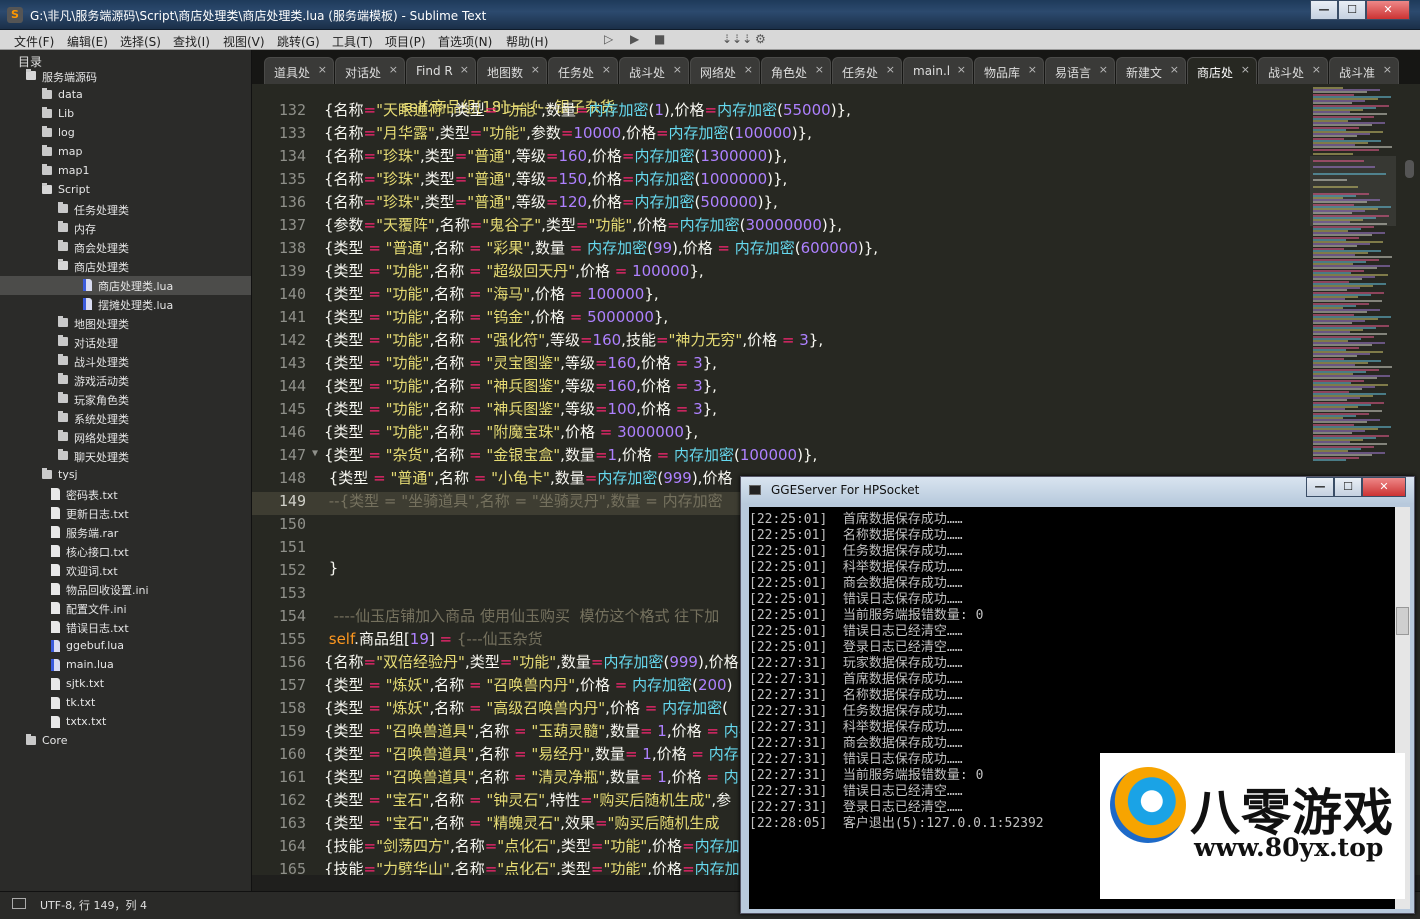  I want to click on code-token: ,价格, so click(595, 685).